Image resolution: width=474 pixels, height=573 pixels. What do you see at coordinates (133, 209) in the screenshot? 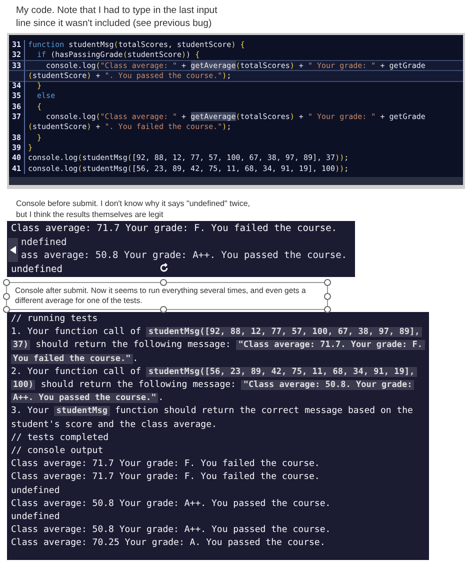
I see `caption: Console before submit. I don't know why it says "undefined" twice, but I think the results themselves are legit` at bounding box center [133, 209].